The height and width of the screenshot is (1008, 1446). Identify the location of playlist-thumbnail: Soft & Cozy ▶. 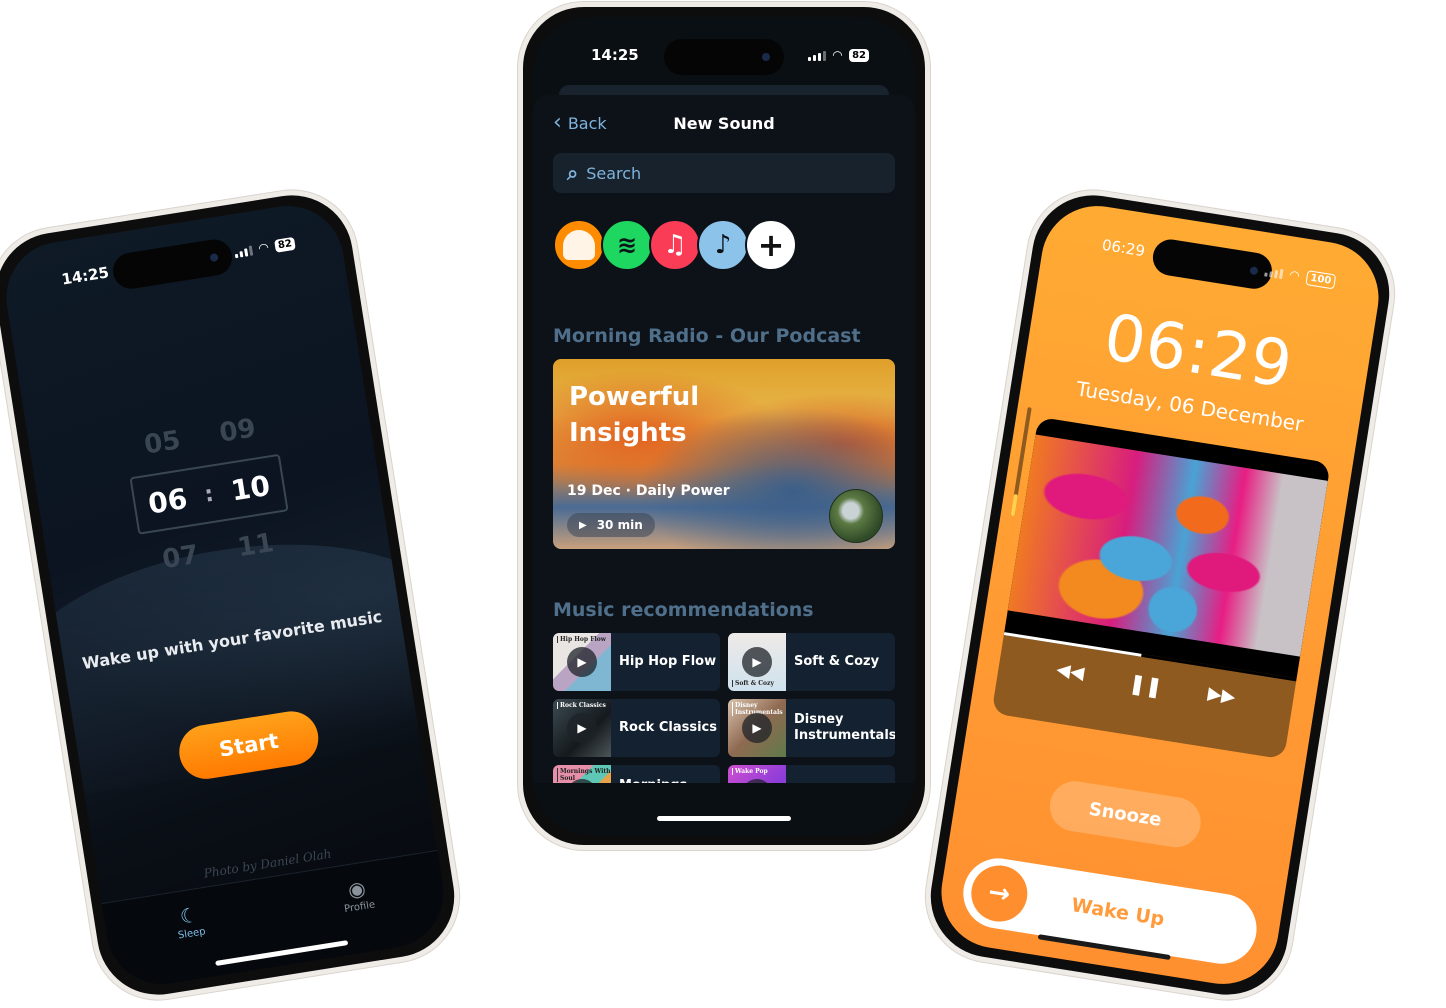
(757, 662).